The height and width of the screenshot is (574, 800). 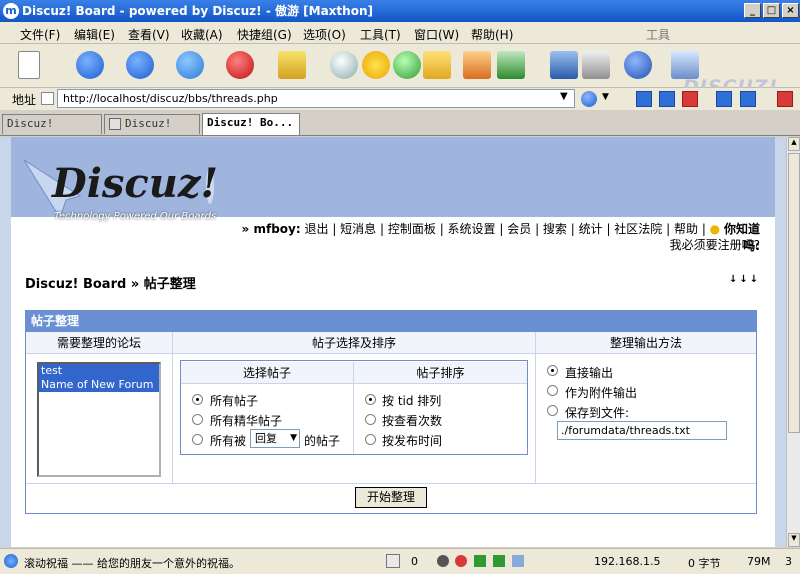 I want to click on maximize-button: □, so click(x=771, y=10).